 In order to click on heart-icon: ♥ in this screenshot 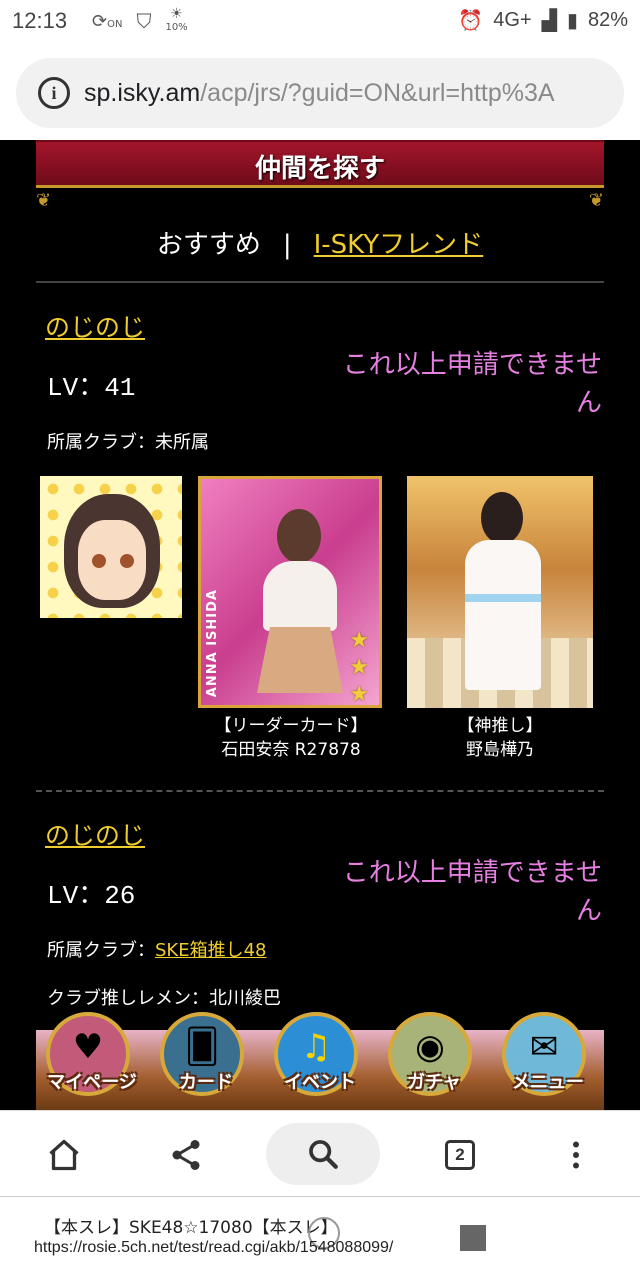, I will do `click(88, 1047)`.